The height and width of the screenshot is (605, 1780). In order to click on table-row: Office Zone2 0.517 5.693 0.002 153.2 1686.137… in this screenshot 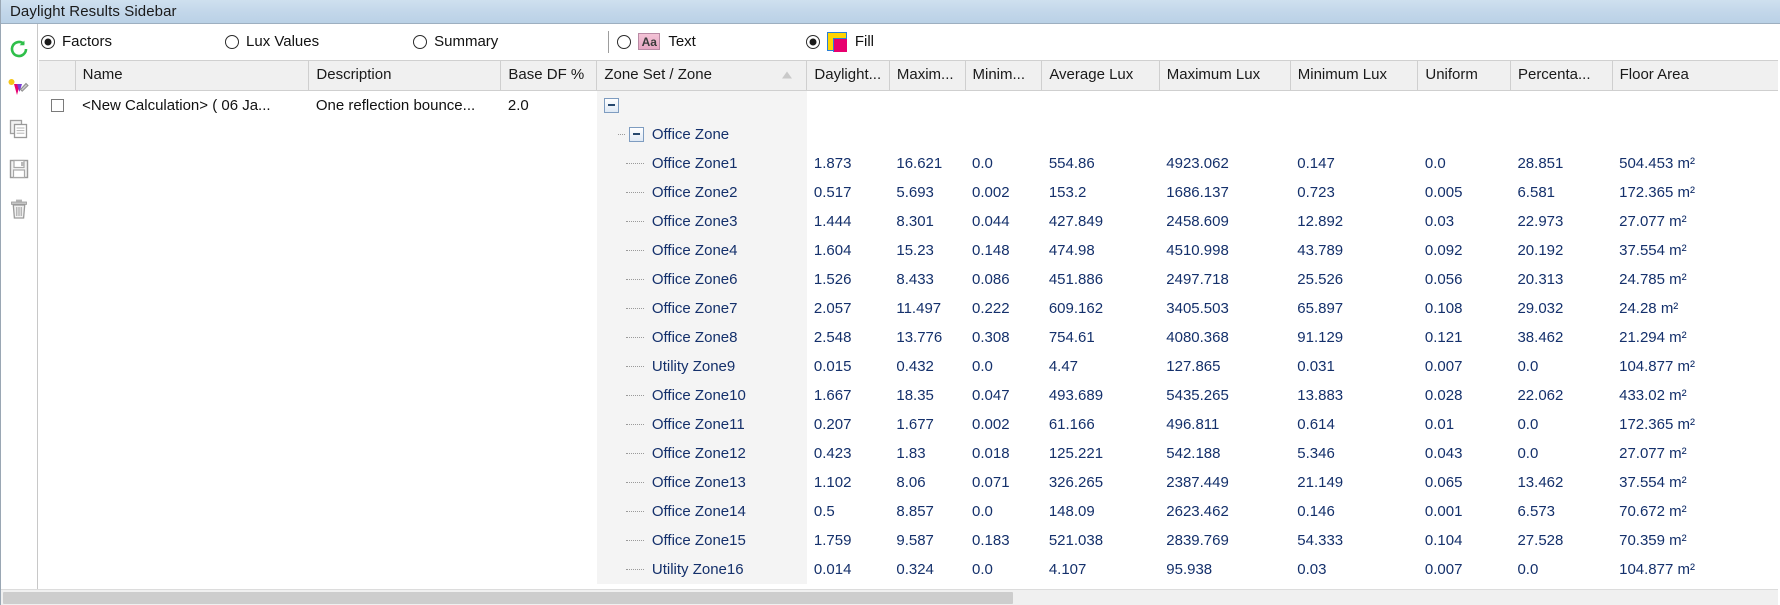, I will do `click(909, 192)`.